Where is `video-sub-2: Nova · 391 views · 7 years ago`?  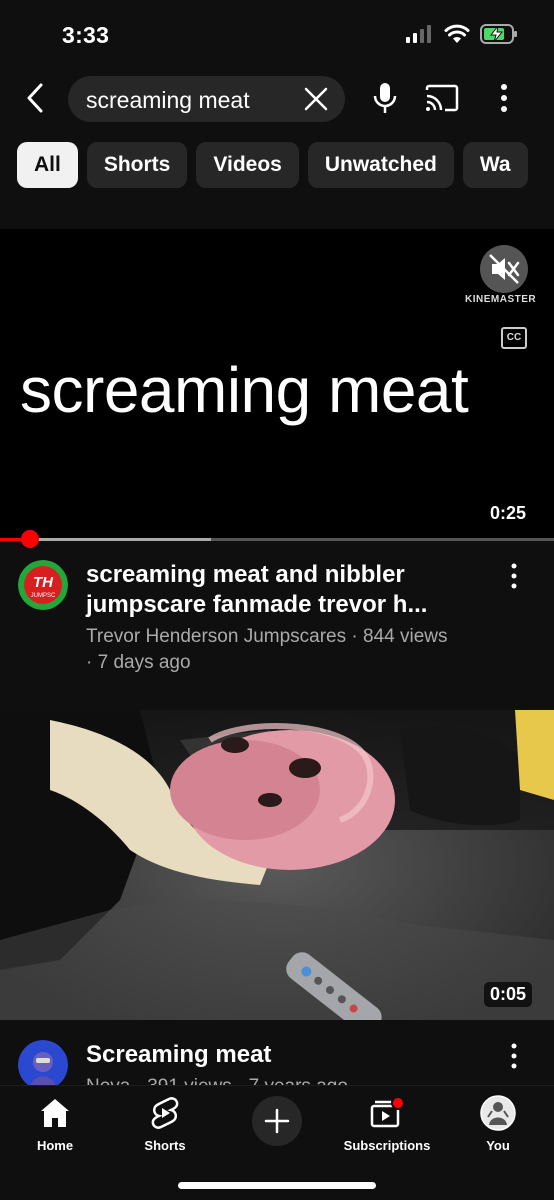
video-sub-2: Nova · 391 views · 7 years ago is located at coordinates (296, 1079).